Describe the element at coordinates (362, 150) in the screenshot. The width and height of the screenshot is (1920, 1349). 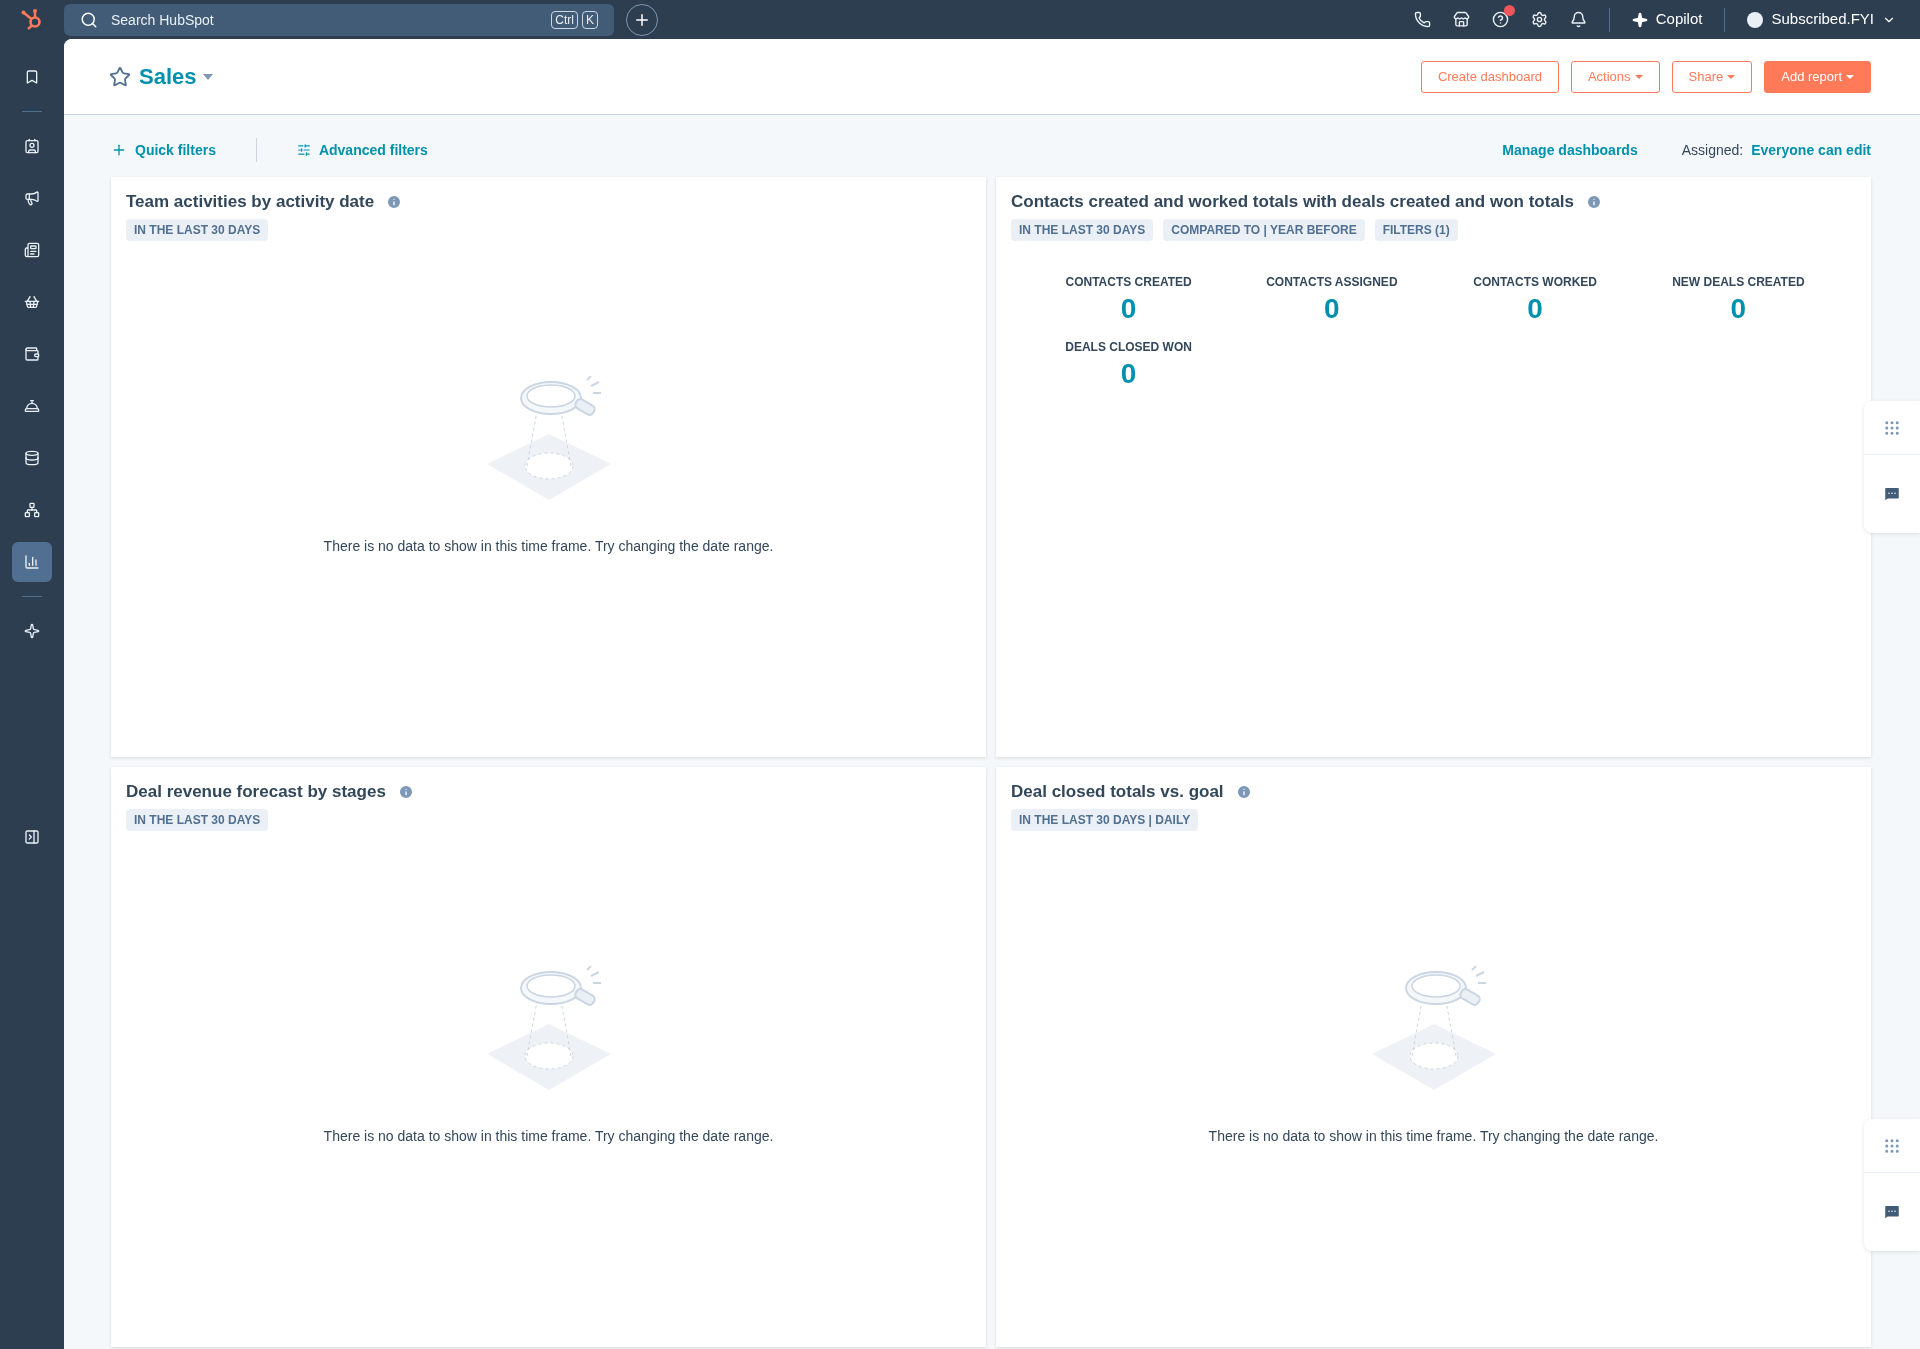
I see `advanced-filters-button: Advanced filters` at that location.